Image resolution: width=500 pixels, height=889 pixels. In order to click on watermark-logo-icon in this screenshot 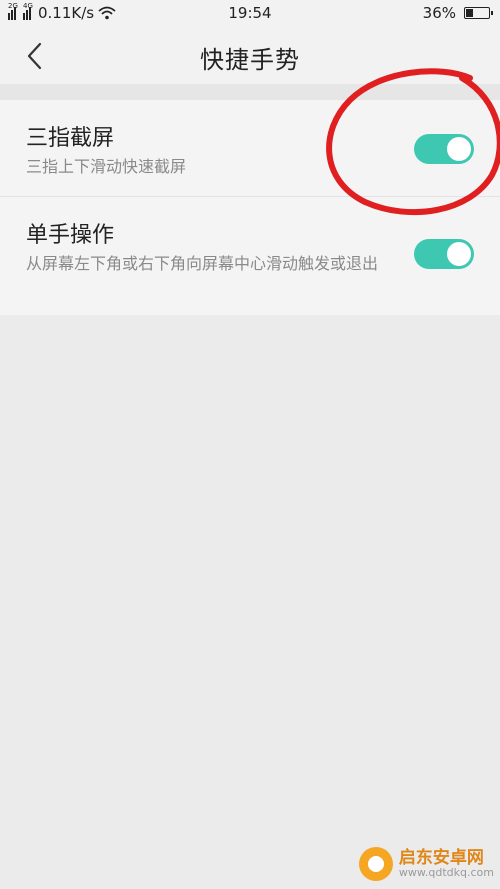, I will do `click(375, 864)`.